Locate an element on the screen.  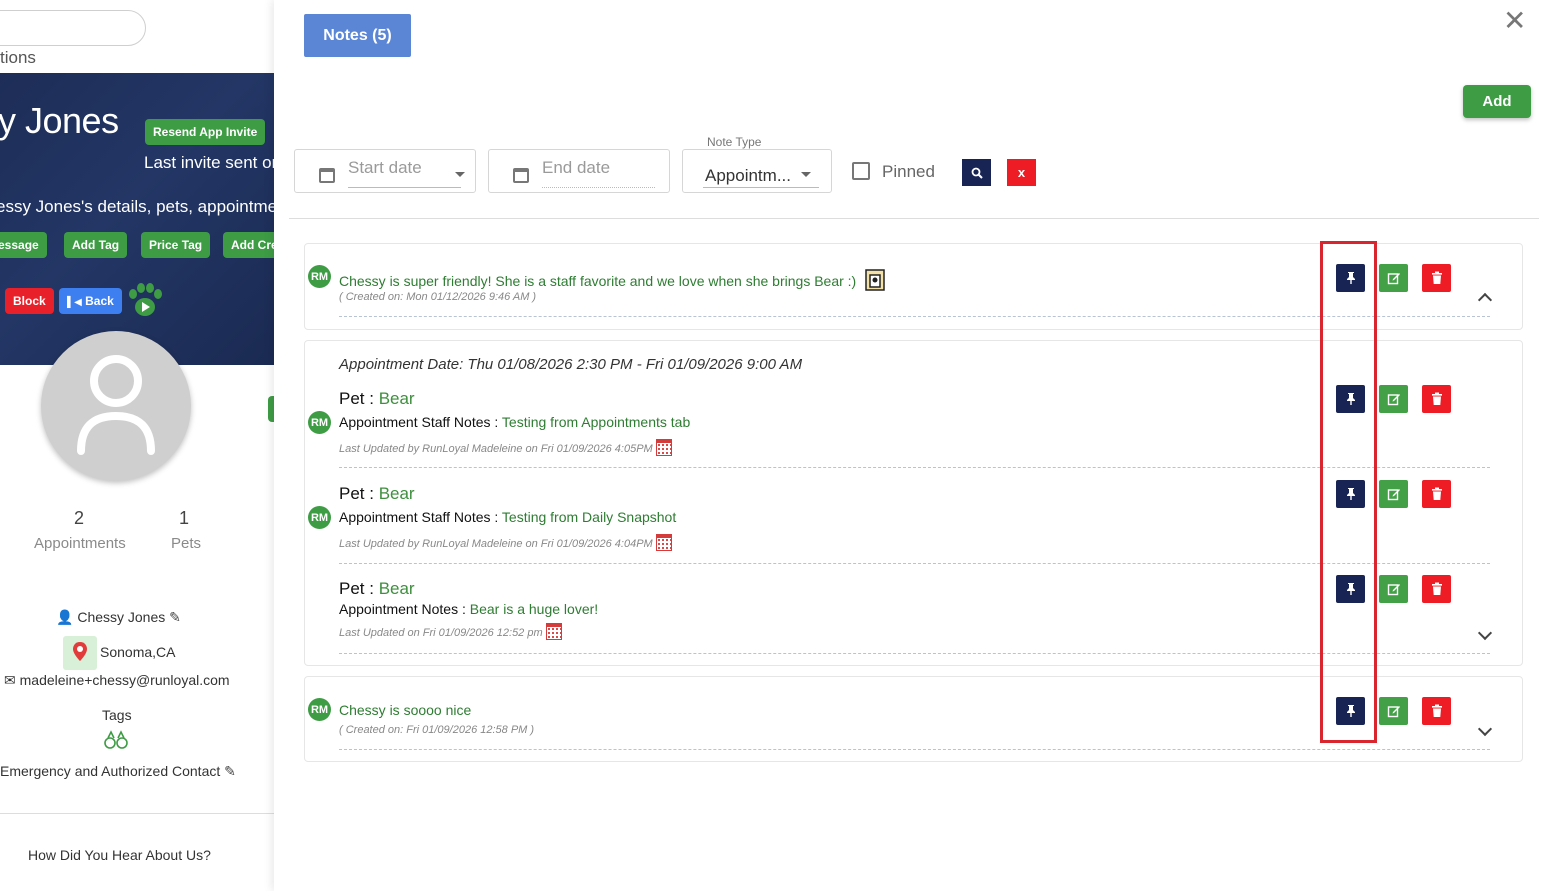
search-input is located at coordinates (73, 28).